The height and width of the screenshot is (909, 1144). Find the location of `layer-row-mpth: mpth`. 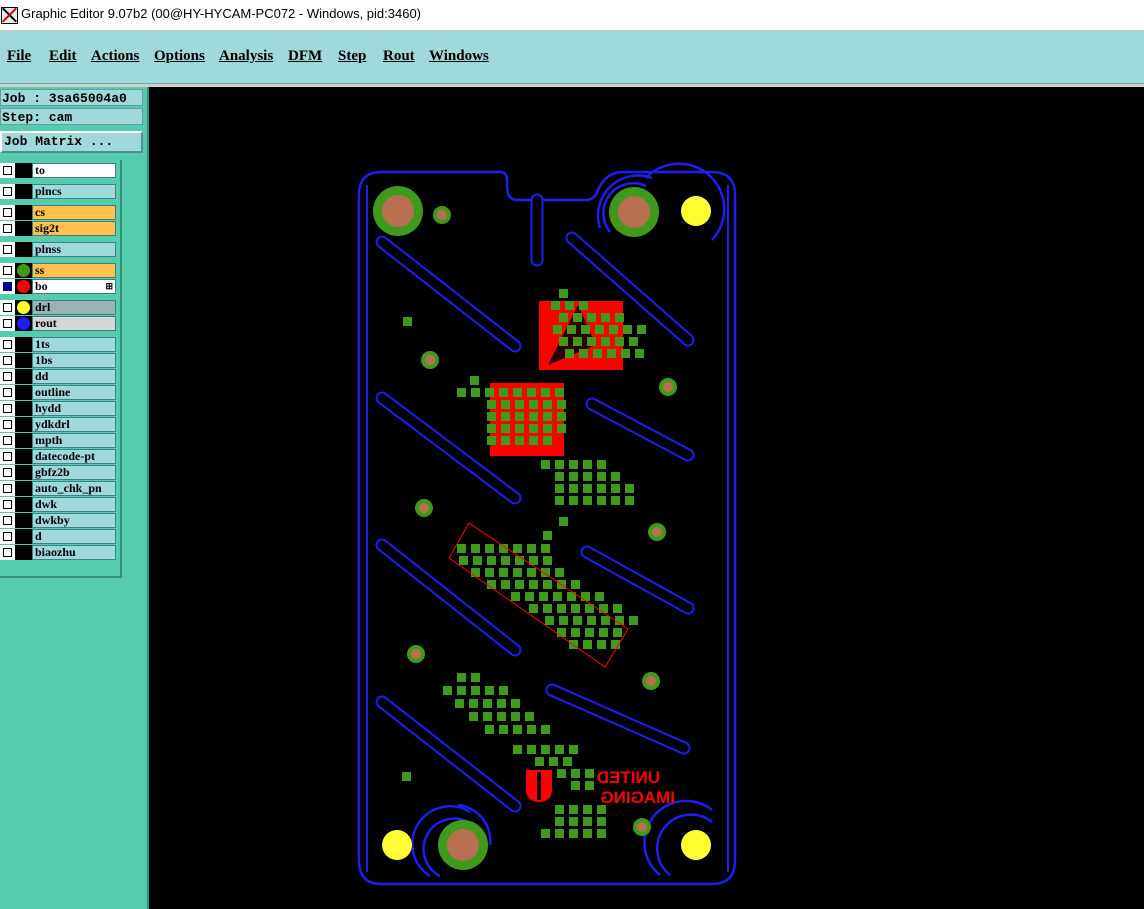

layer-row-mpth: mpth is located at coordinates (58, 440).